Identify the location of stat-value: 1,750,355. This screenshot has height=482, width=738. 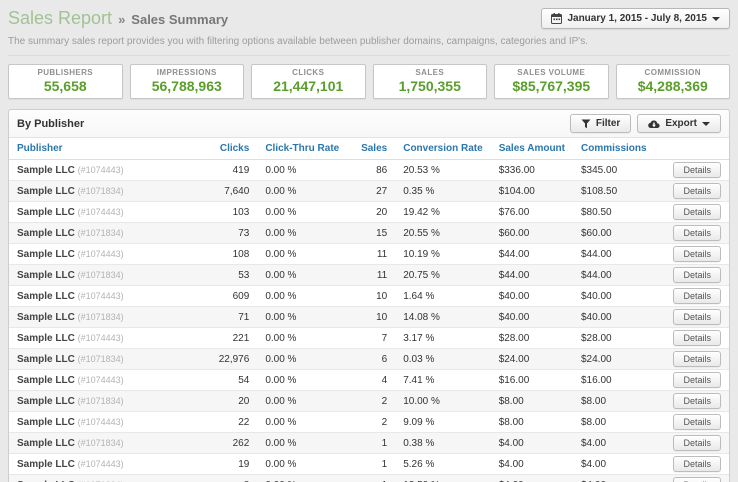
(429, 86).